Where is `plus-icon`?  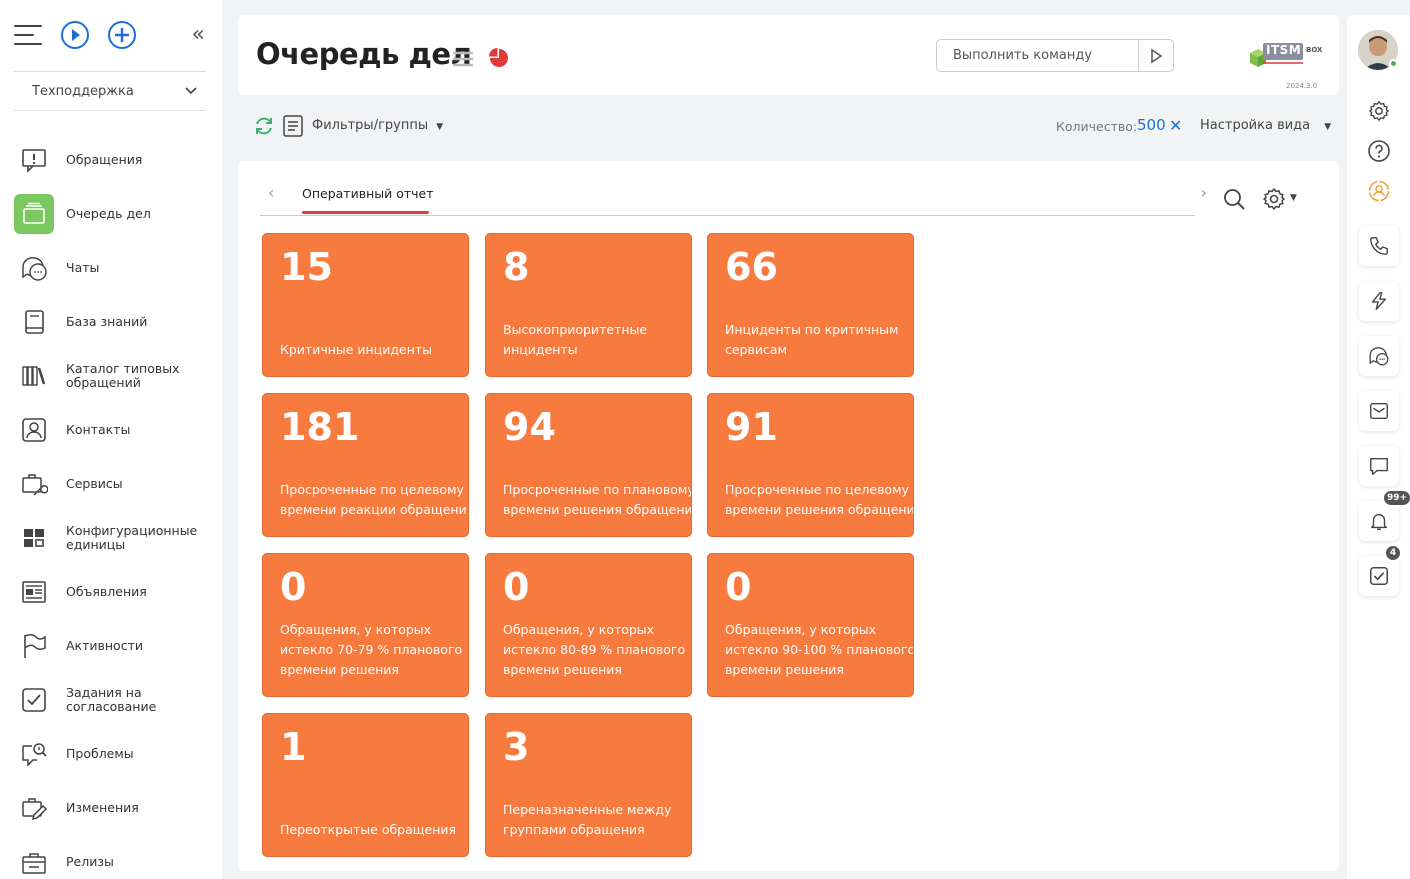
plus-icon is located at coordinates (122, 35).